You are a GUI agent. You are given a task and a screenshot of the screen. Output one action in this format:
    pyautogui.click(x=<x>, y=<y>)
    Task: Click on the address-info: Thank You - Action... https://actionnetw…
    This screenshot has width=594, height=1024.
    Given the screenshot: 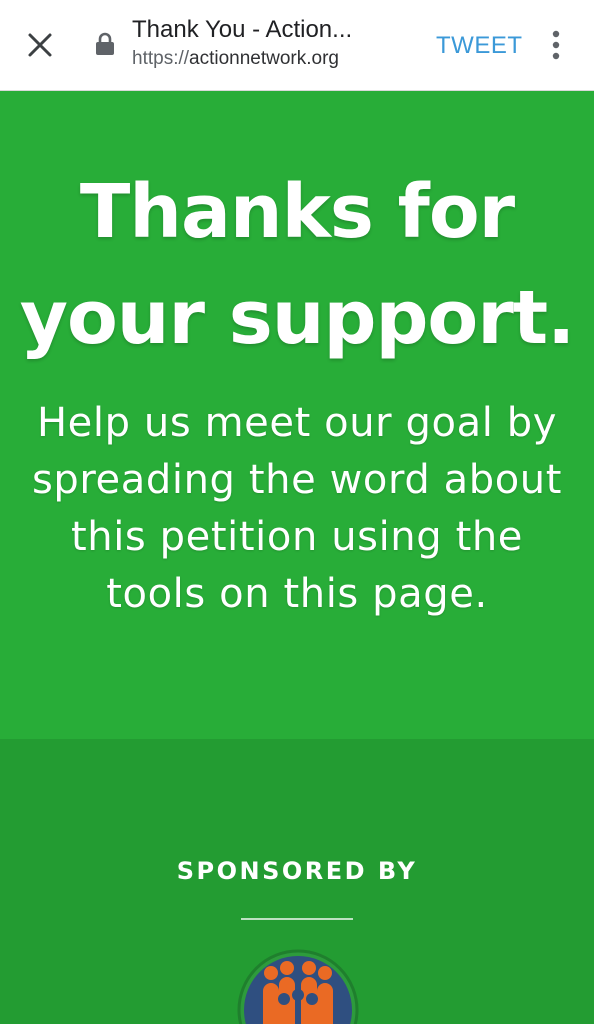 What is the action you would take?
    pyautogui.click(x=272, y=43)
    